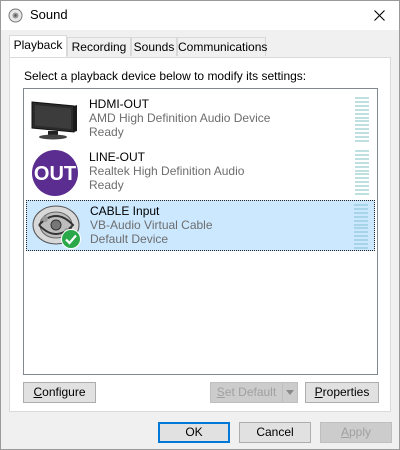 The image size is (400, 450). What do you see at coordinates (71, 239) in the screenshot?
I see `default-check-icon` at bounding box center [71, 239].